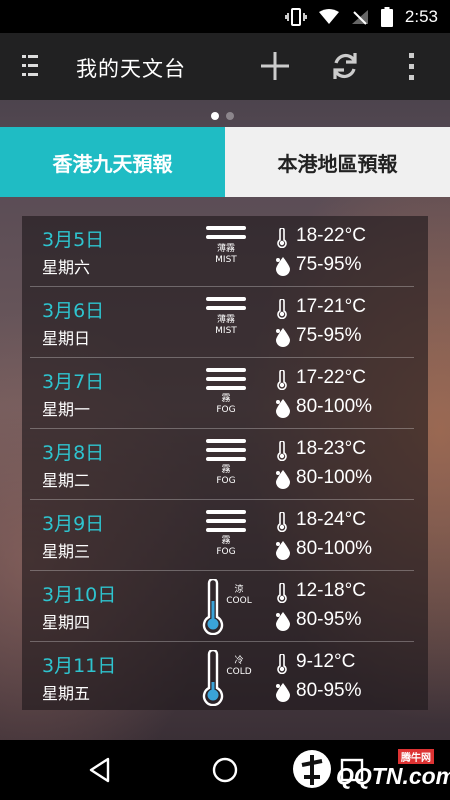 The height and width of the screenshot is (800, 450). Describe the element at coordinates (112, 162) in the screenshot. I see `tab-nine-day-forecast: 香港九天預報` at that location.